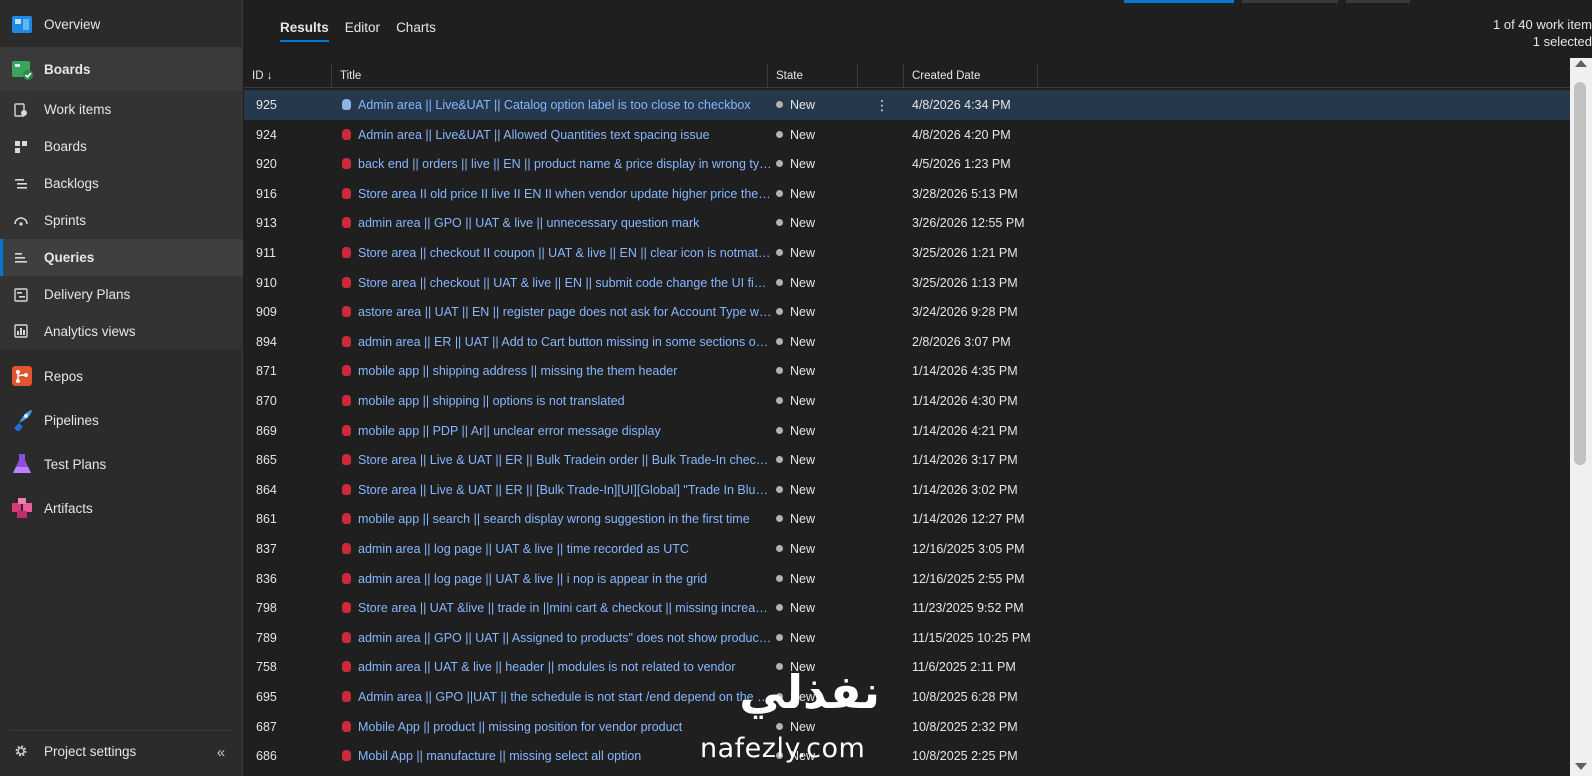  I want to click on nav-repos-label: Repos, so click(64, 376).